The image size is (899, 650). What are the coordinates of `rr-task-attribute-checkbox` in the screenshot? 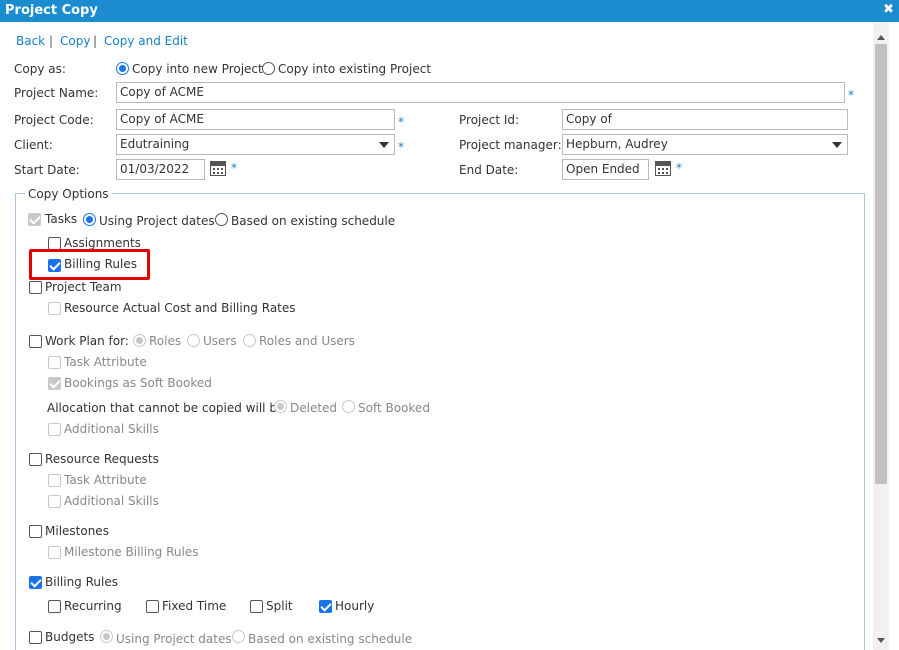 It's located at (54, 480).